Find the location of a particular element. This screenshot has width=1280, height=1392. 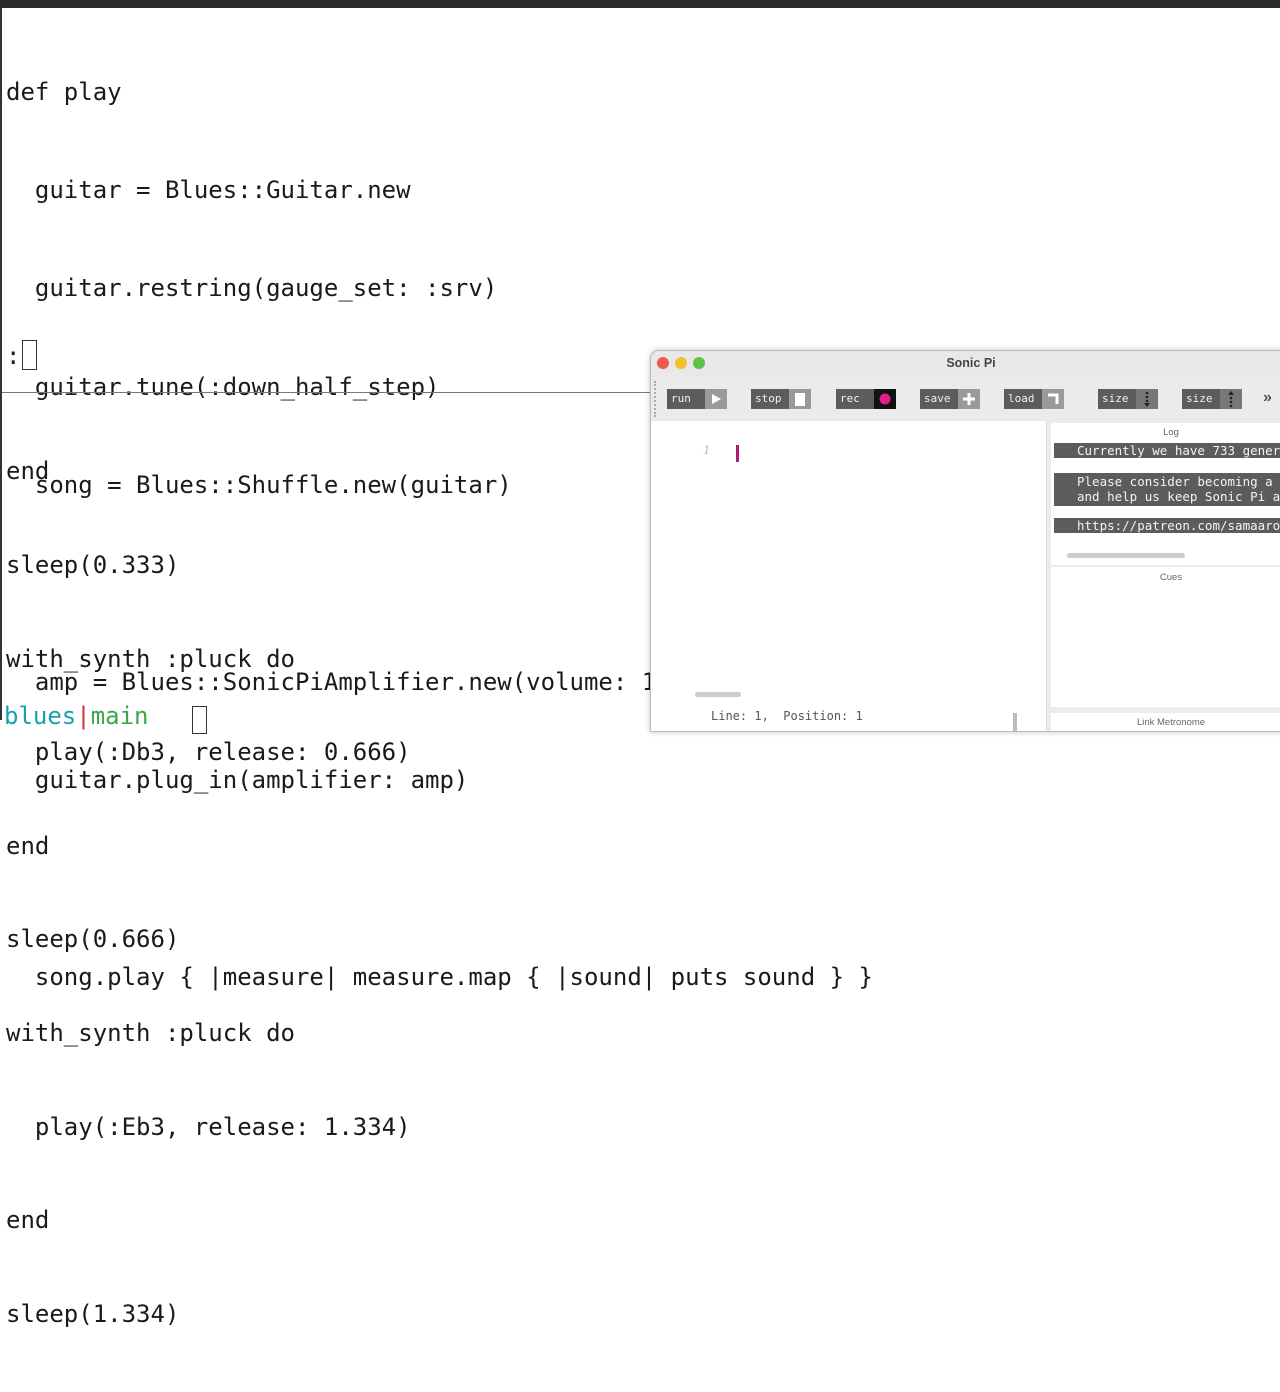

rec-button: rec is located at coordinates (866, 399).